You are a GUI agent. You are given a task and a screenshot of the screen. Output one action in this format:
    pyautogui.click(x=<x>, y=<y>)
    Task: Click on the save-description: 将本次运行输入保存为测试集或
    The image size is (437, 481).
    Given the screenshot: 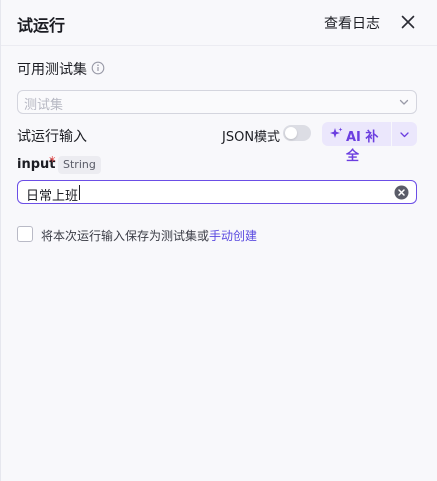 What is the action you would take?
    pyautogui.click(x=125, y=236)
    